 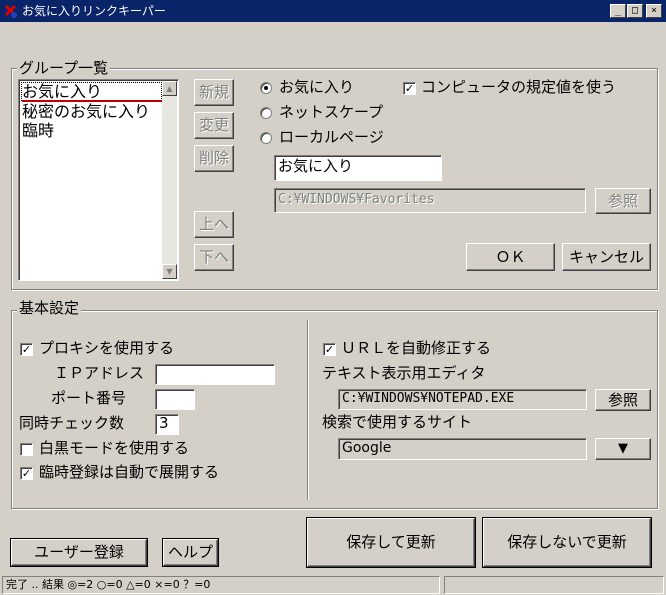 What do you see at coordinates (623, 449) in the screenshot?
I see `chevron-down-icon: ▼` at bounding box center [623, 449].